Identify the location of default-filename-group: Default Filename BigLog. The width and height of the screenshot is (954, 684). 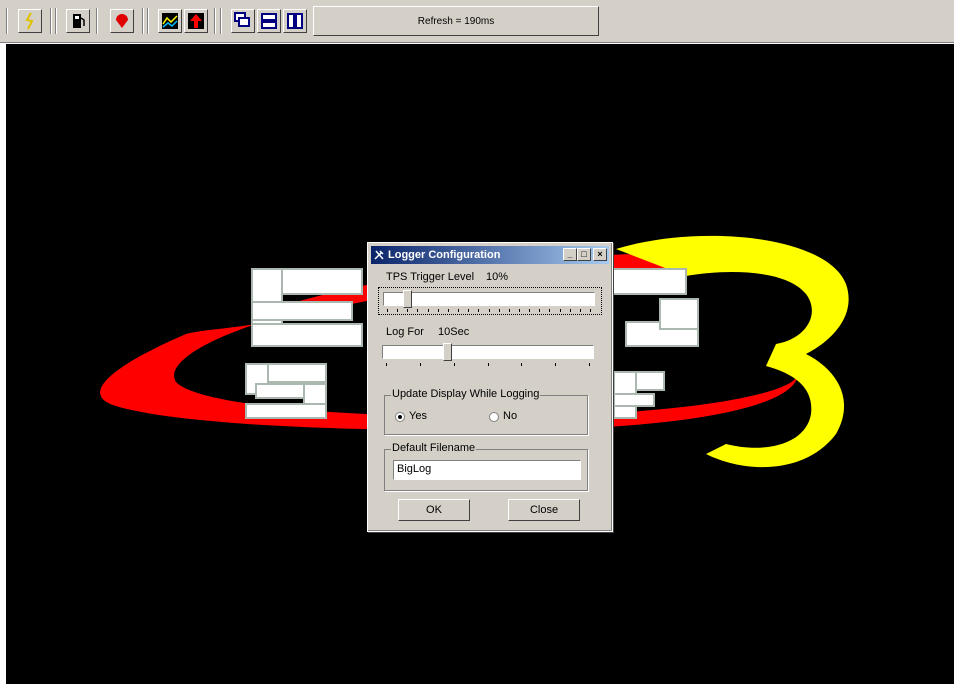
(486, 466).